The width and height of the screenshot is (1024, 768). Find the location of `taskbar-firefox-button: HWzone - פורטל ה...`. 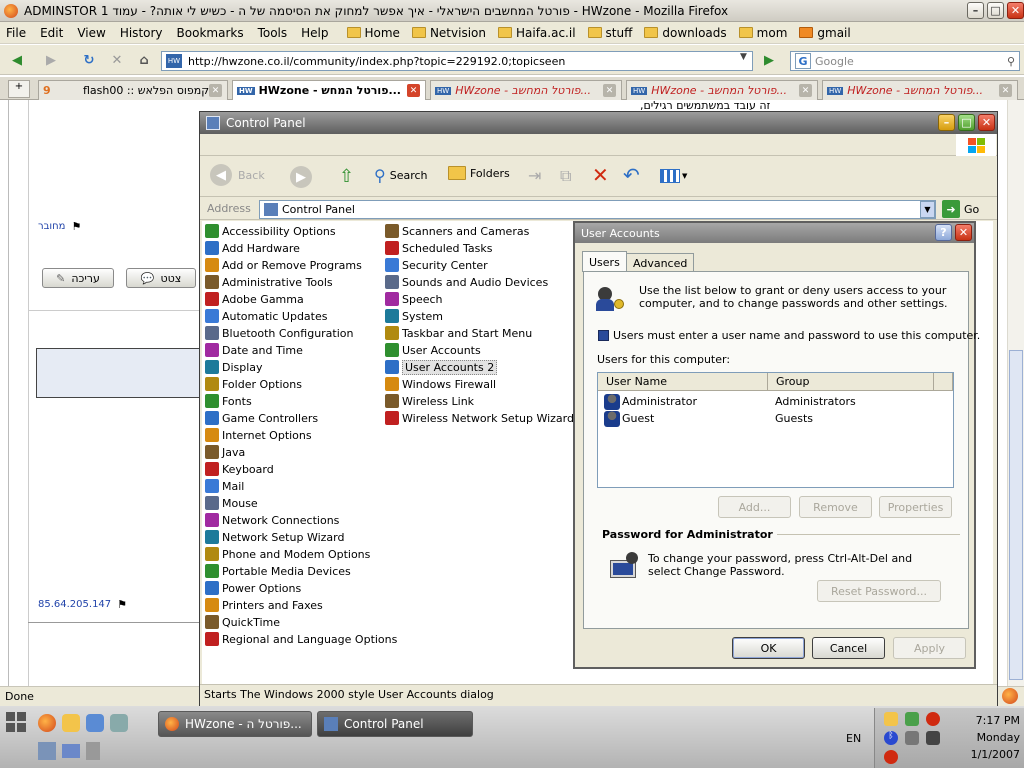

taskbar-firefox-button: HWzone - פורטל ה... is located at coordinates (235, 724).